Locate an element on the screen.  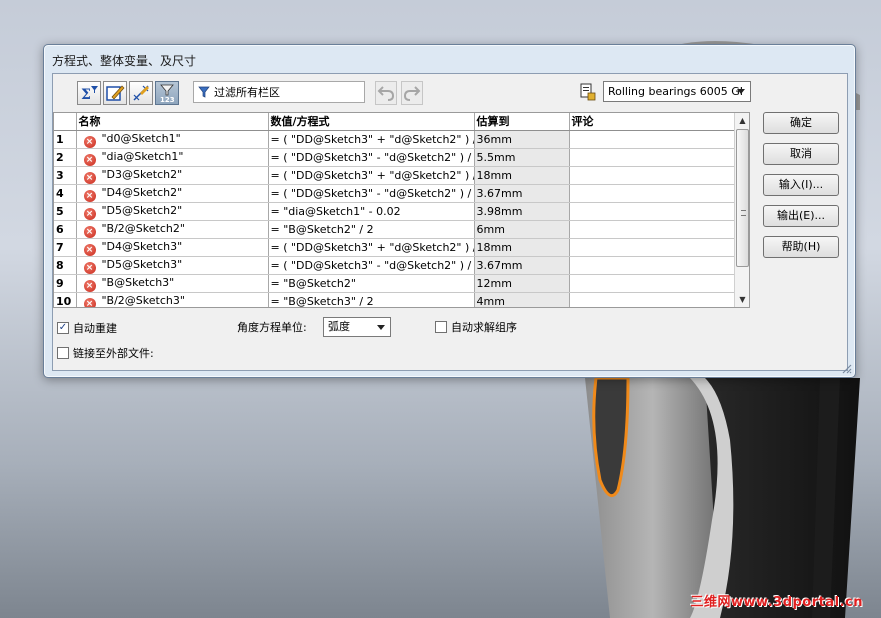
row-number: 4 is located at coordinates (65, 193).